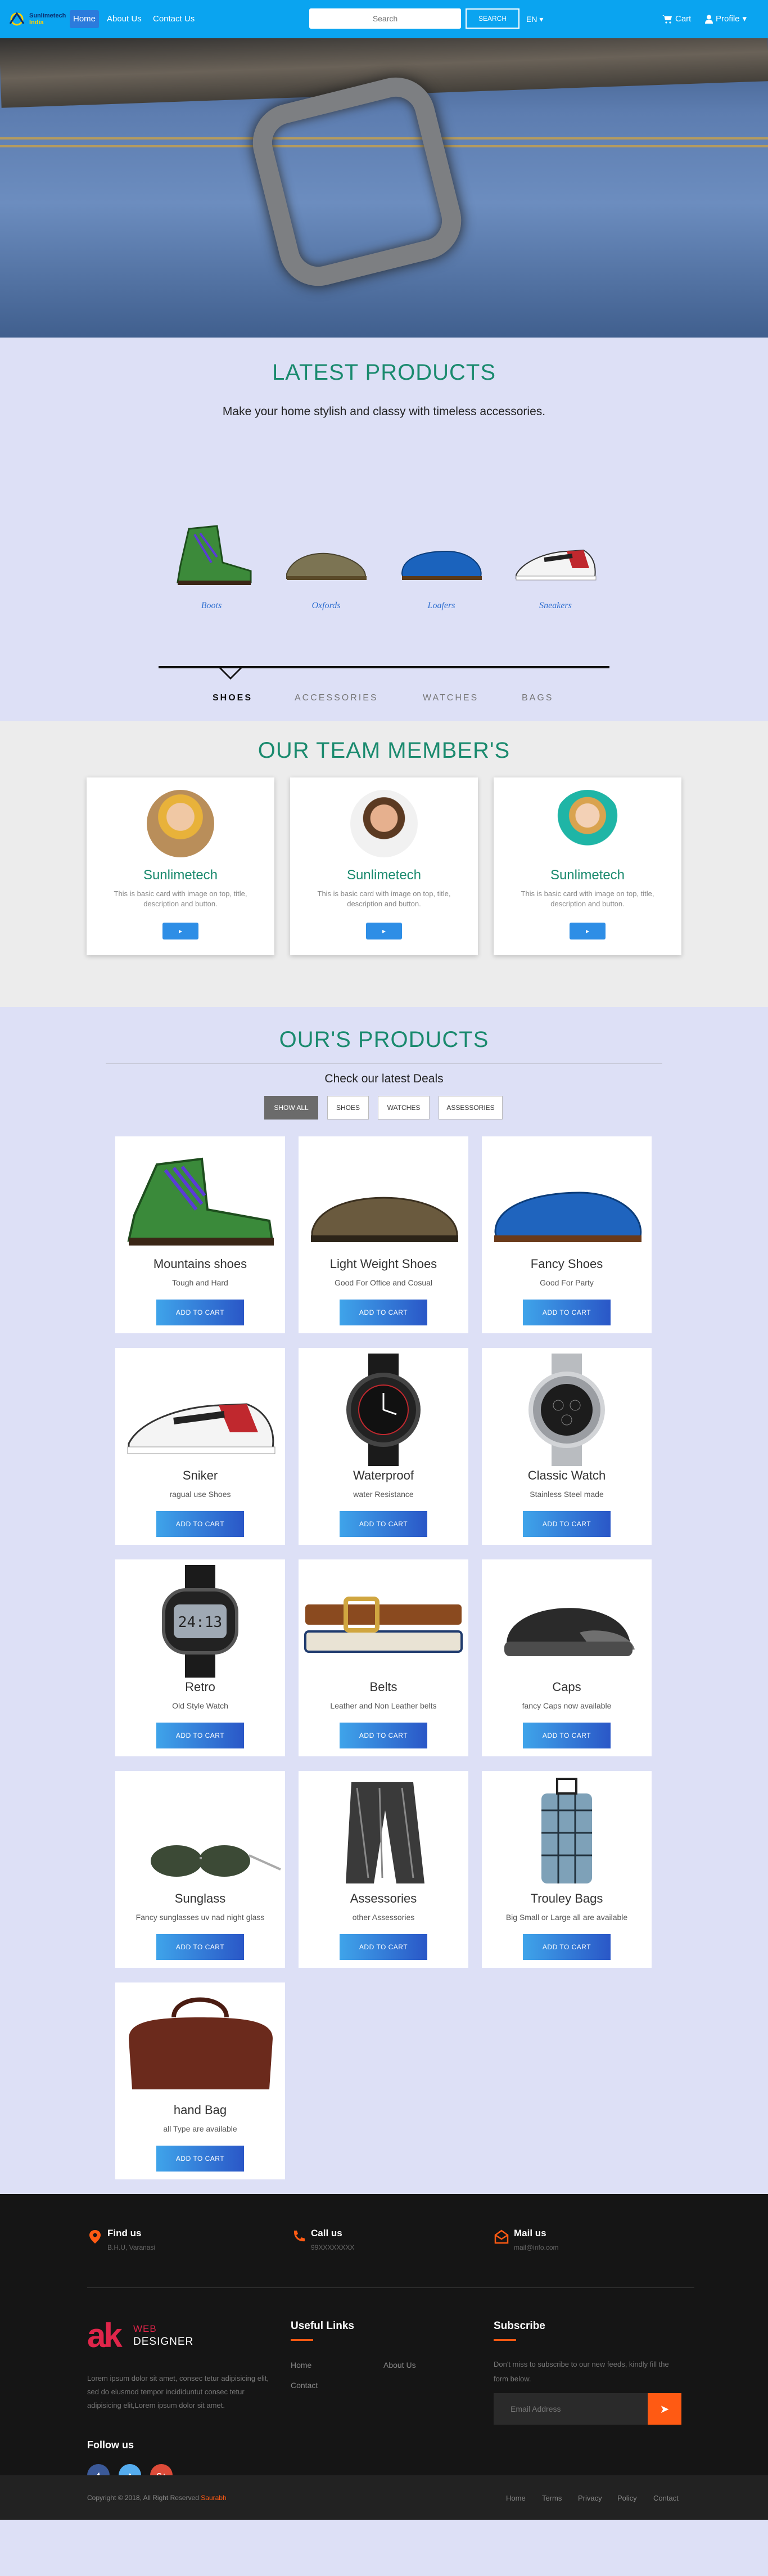  I want to click on footer-link-home: Home, so click(301, 2365).